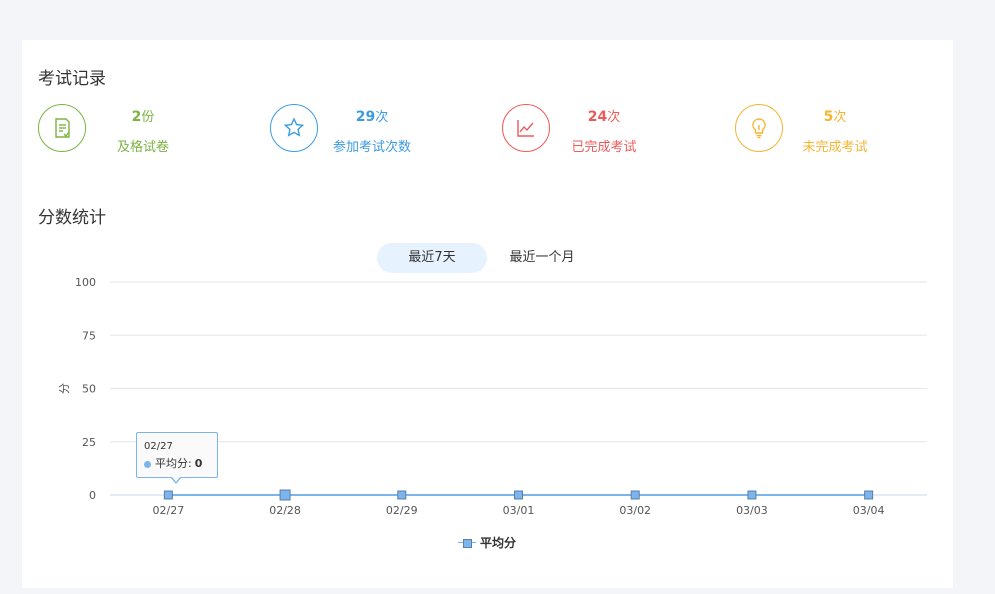 This screenshot has width=995, height=594. What do you see at coordinates (85, 282) in the screenshot?
I see `y-tick-label: 100` at bounding box center [85, 282].